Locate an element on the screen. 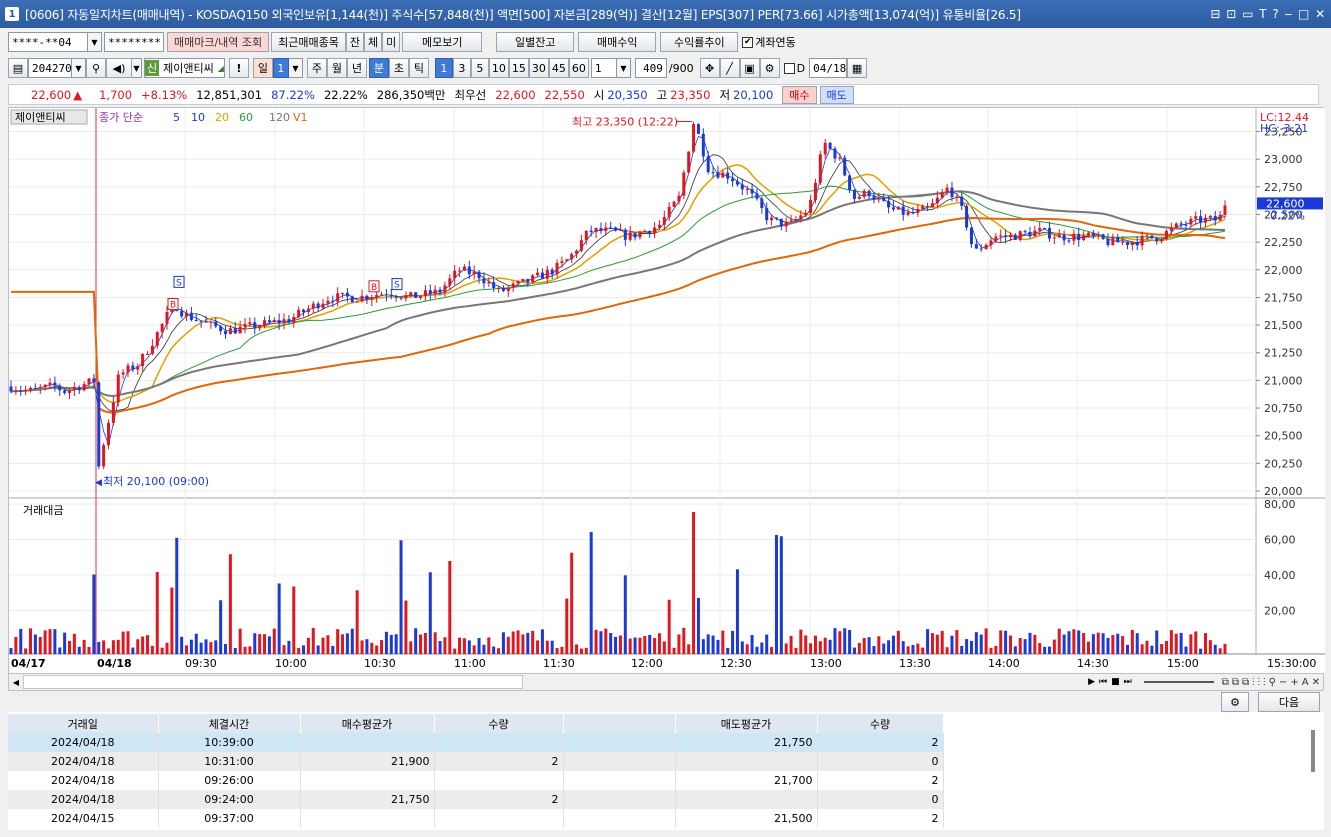 This screenshot has height=837, width=1331. d-checkbox is located at coordinates (789, 68).